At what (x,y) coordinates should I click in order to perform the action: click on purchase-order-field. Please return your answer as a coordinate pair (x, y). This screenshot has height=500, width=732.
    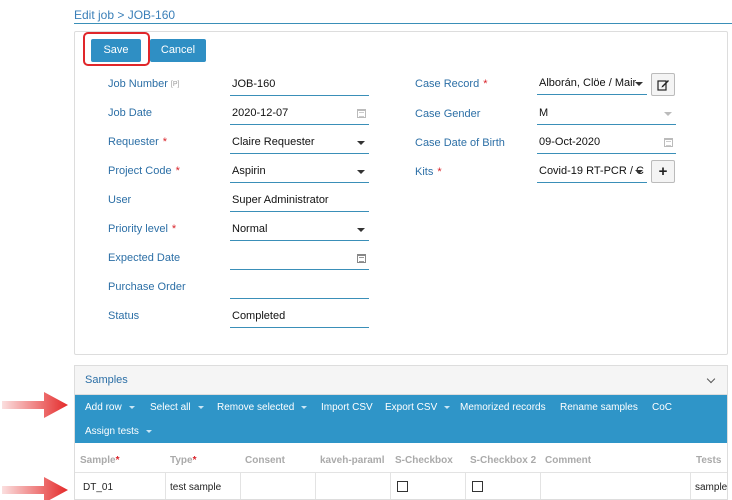
    Looking at the image, I should click on (299, 289).